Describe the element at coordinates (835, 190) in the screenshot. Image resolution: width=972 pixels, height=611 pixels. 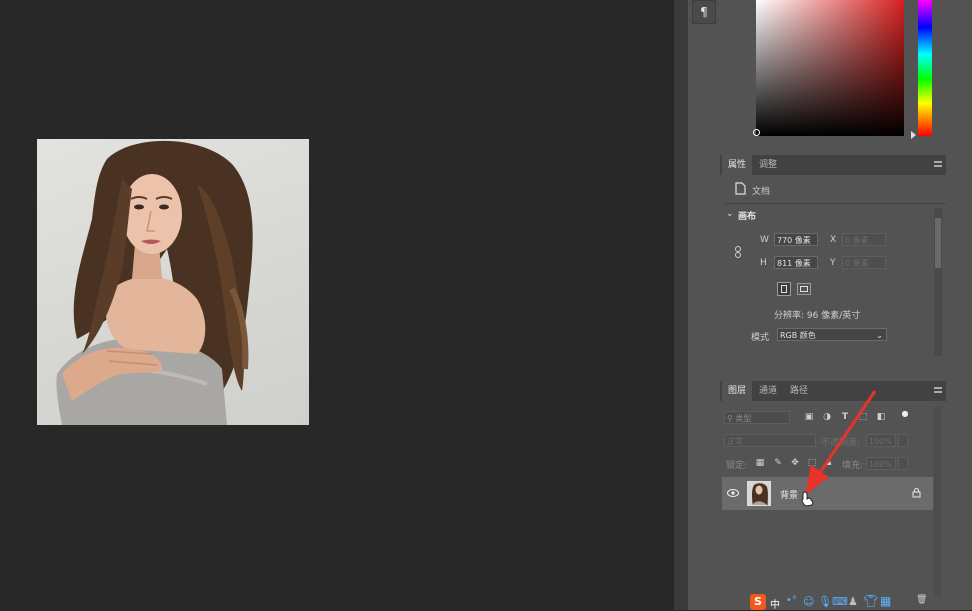
I see `document-row: 文档` at that location.